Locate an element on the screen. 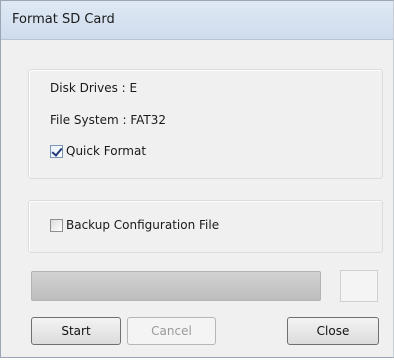  dialog-title: Format SD Card is located at coordinates (63, 19).